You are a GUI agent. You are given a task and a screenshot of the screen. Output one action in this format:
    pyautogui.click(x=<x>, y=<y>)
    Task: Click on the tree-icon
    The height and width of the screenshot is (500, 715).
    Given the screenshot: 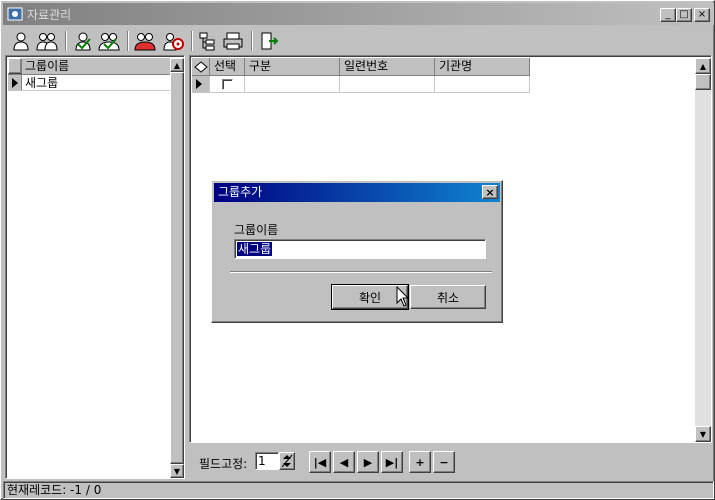 What is the action you would take?
    pyautogui.click(x=207, y=41)
    